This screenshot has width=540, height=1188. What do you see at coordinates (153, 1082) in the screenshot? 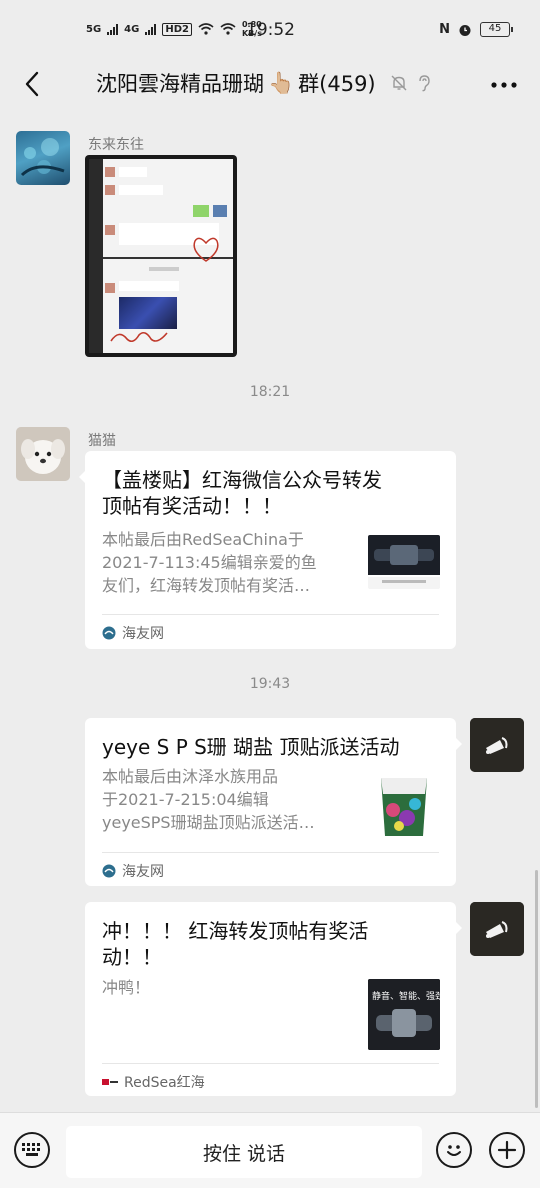
I see `link-source: RedSea红海` at bounding box center [153, 1082].